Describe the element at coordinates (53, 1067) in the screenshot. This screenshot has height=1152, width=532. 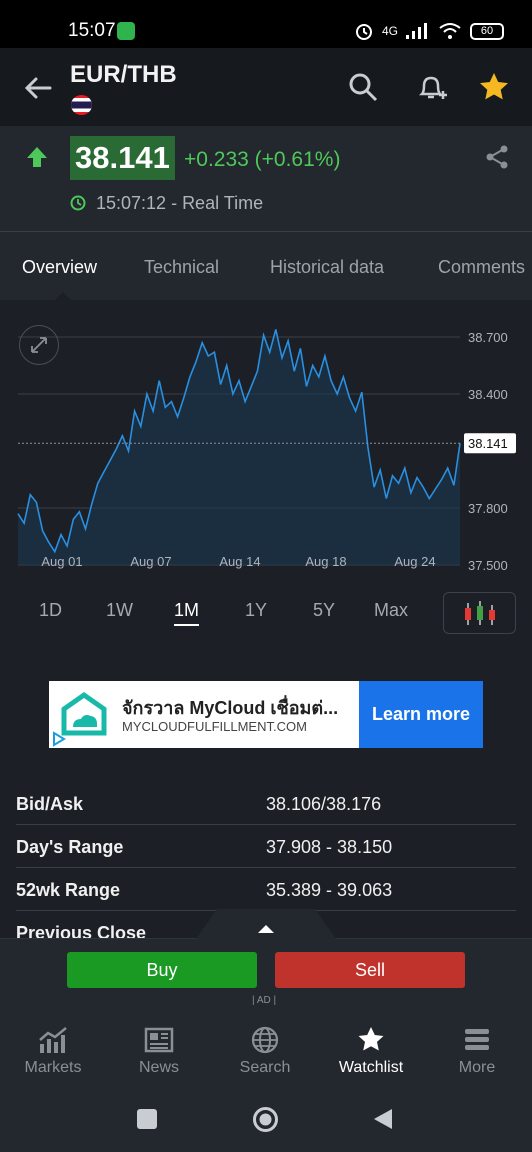
I see `nav-label: Markets` at that location.